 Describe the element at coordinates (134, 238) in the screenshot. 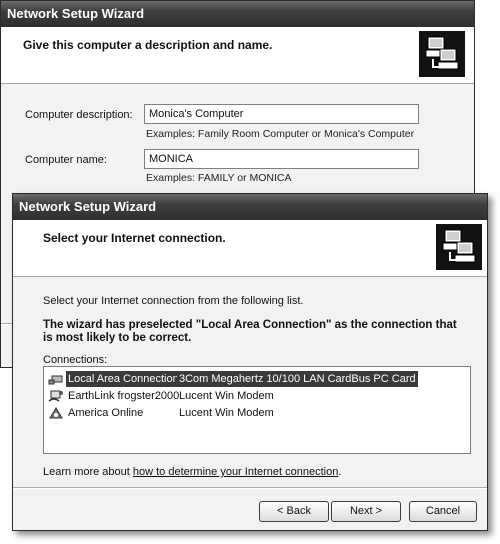

I see `front-header-title: Select your Internet connection.` at that location.